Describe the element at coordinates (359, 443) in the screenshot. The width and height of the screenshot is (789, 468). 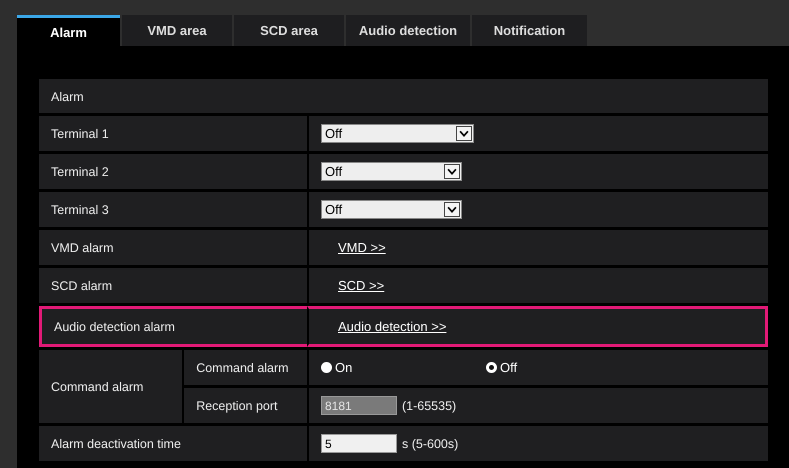
I see `time-field: 5` at that location.